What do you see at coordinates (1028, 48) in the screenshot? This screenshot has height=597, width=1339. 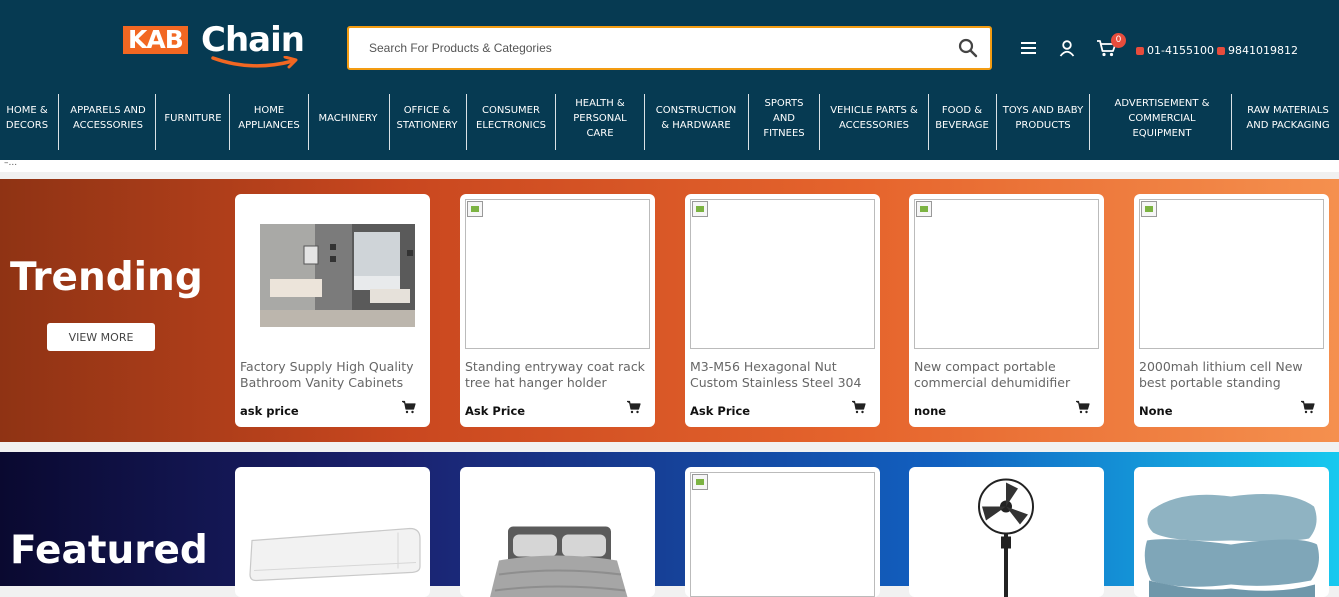 I see `menu-icon` at bounding box center [1028, 48].